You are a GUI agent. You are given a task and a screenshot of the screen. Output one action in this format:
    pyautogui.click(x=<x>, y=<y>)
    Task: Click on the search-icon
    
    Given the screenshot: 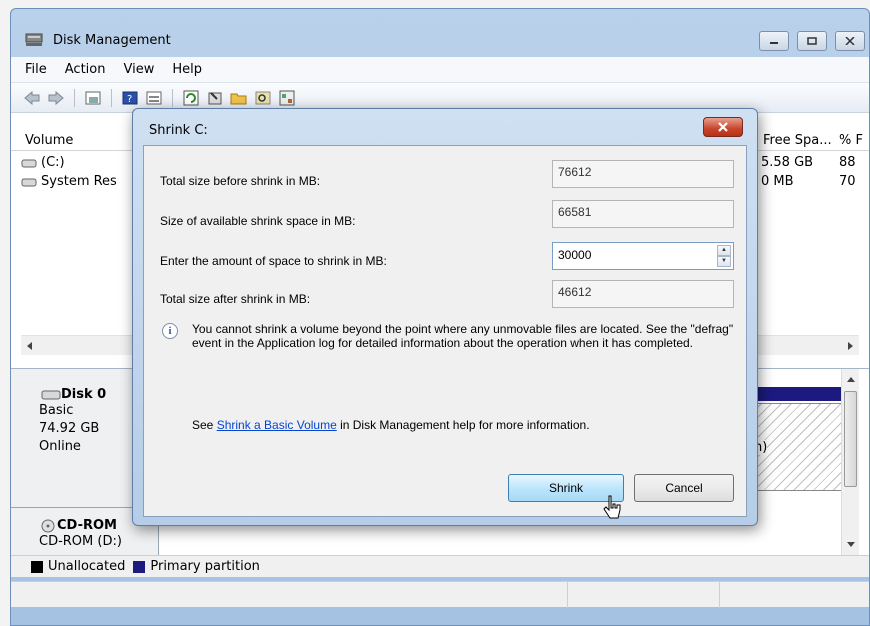 What is the action you would take?
    pyautogui.click(x=263, y=98)
    